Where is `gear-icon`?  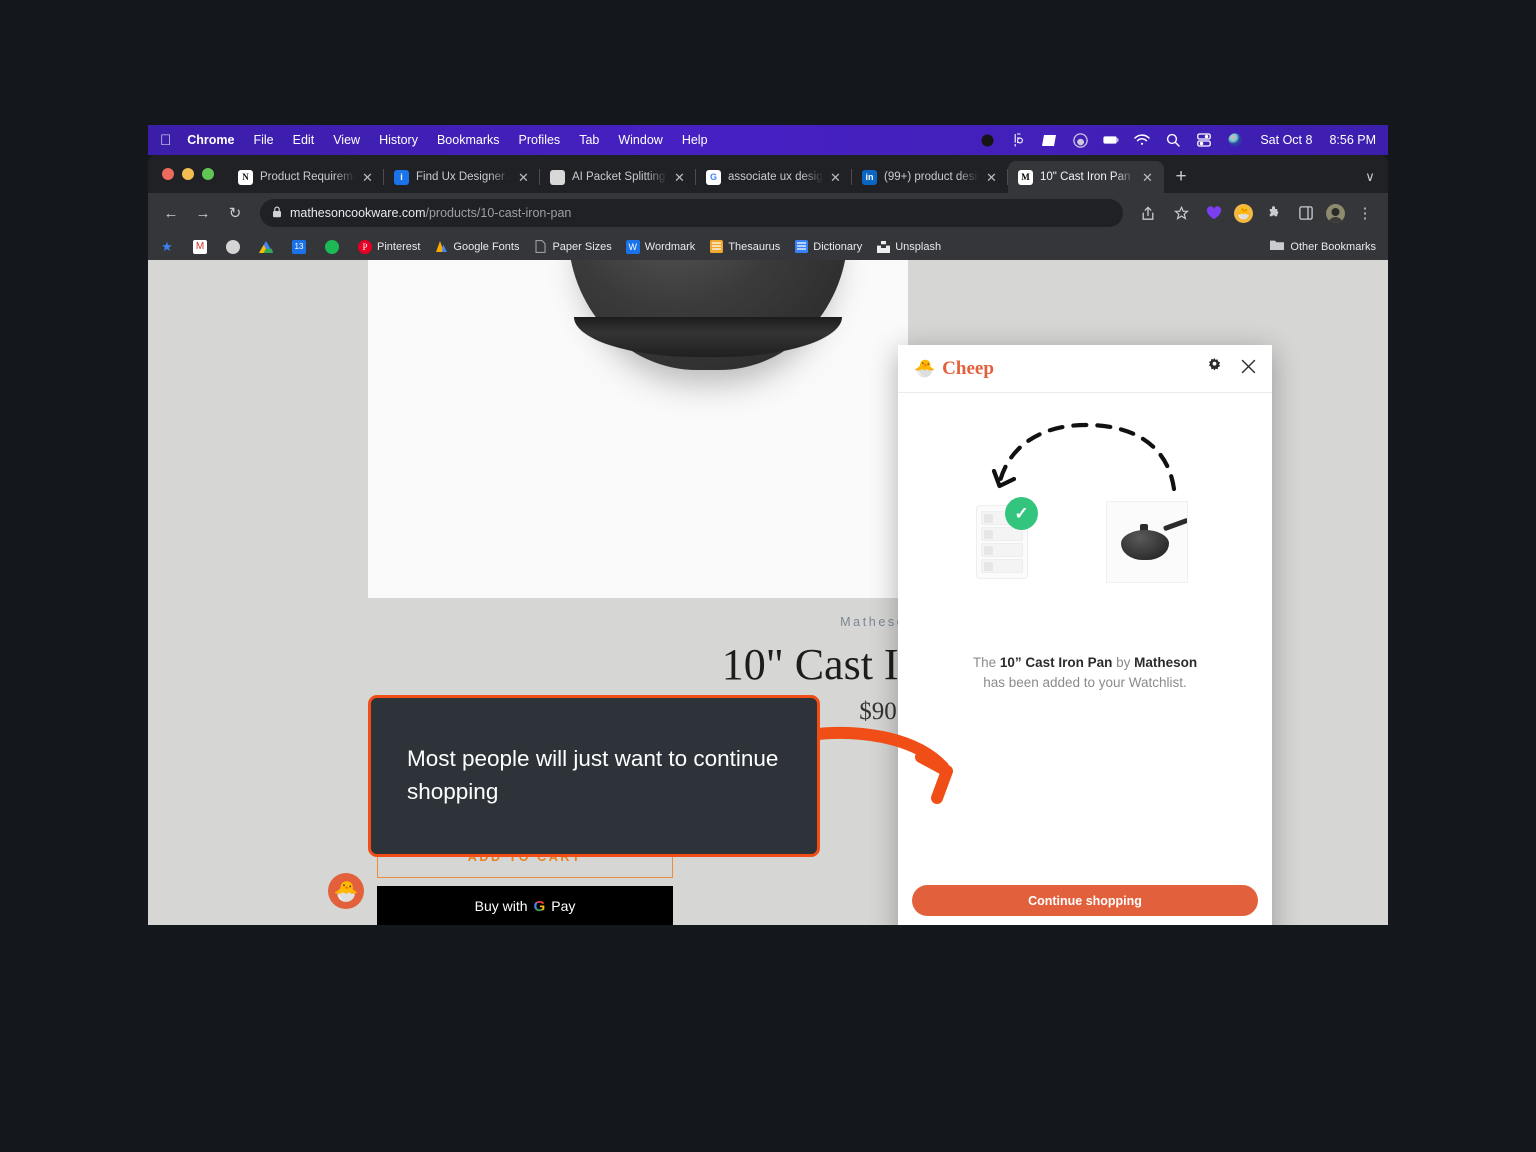
gear-icon is located at coordinates (1214, 368).